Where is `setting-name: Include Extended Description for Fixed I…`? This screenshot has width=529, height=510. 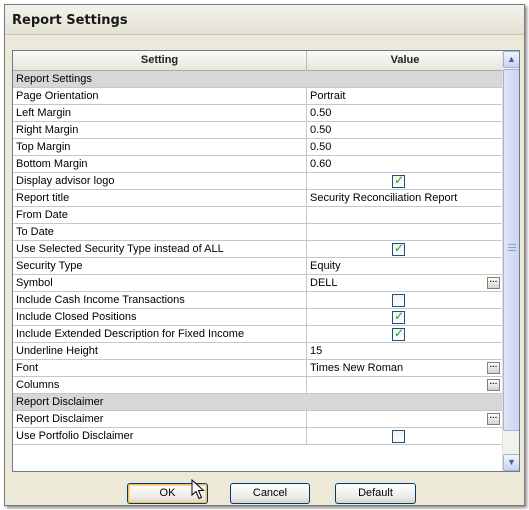 setting-name: Include Extended Description for Fixed I… is located at coordinates (160, 334).